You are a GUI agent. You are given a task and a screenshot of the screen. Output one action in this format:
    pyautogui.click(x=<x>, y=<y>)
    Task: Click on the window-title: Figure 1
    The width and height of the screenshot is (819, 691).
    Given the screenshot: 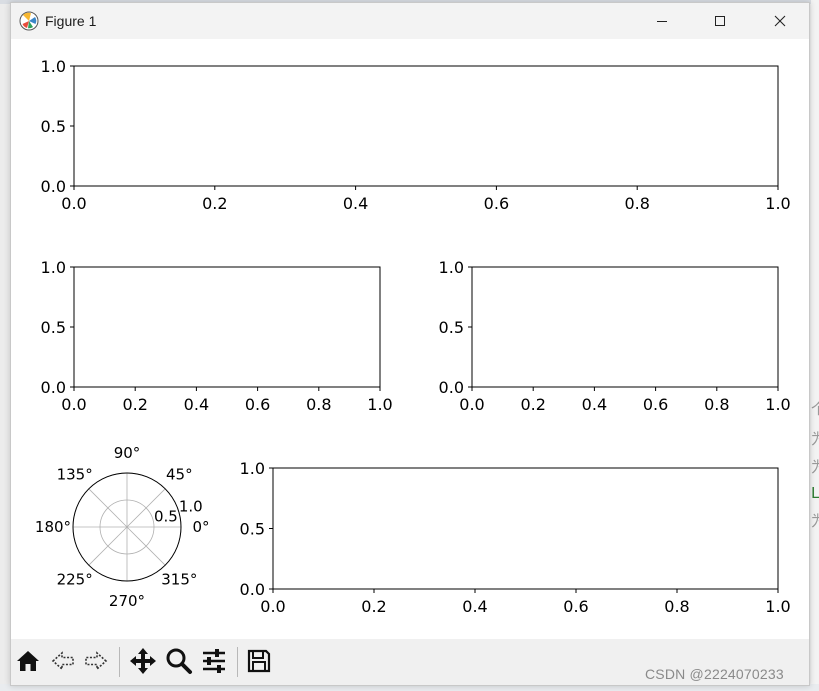 What is the action you would take?
    pyautogui.click(x=71, y=21)
    